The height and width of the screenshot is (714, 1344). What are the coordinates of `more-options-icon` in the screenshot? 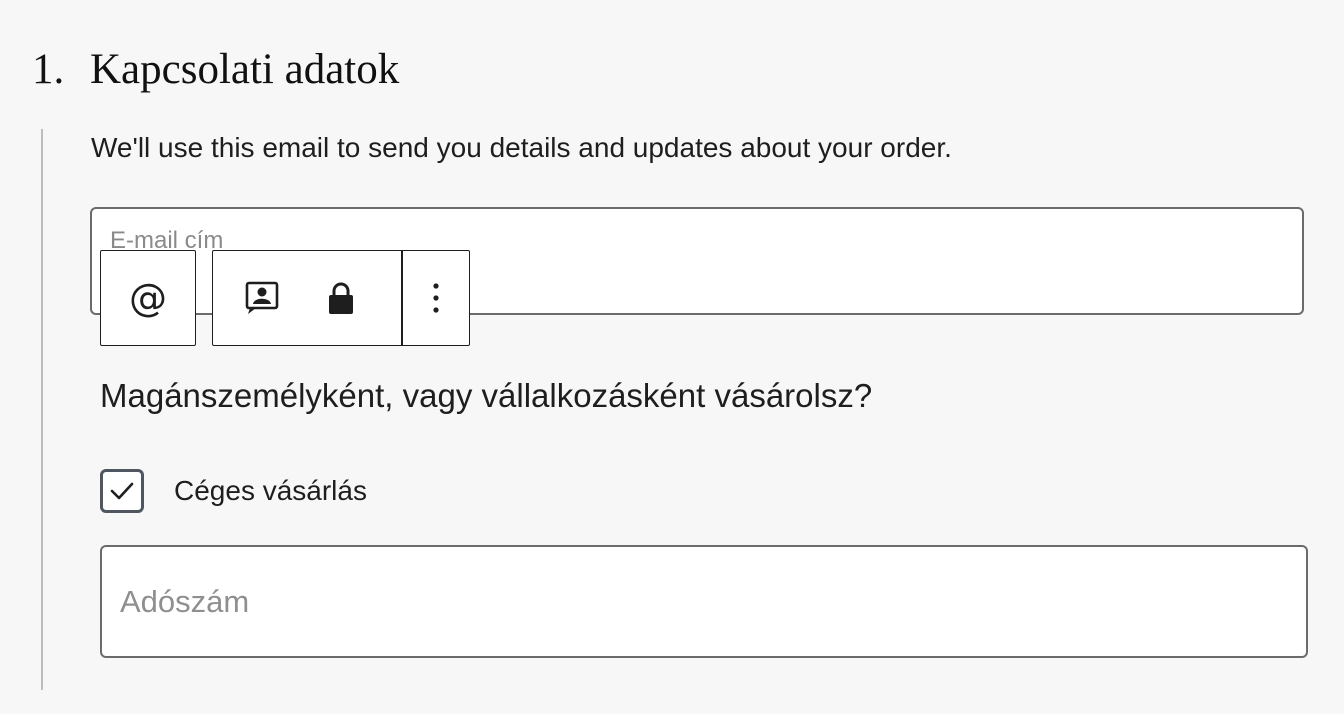 It's located at (436, 298).